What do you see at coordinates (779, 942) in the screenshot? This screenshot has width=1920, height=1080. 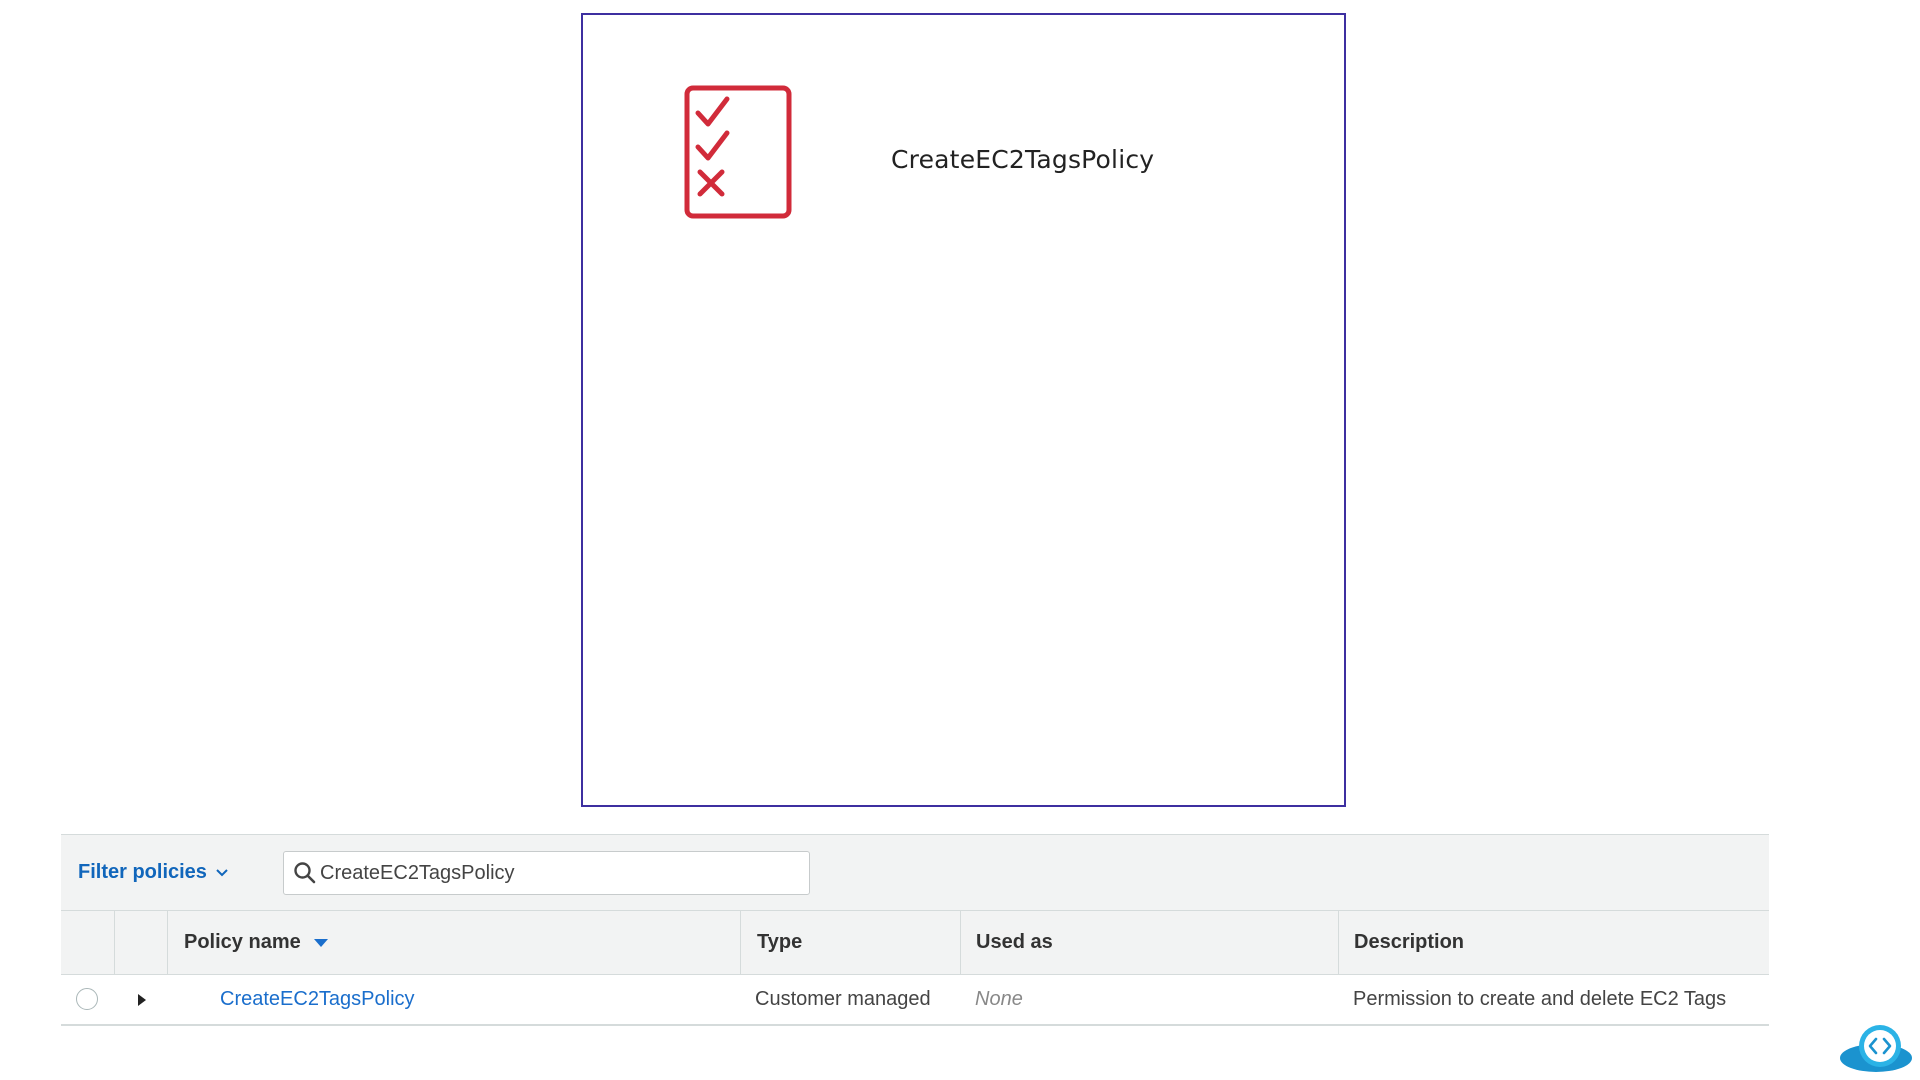 I see `column-header-type: Type` at bounding box center [779, 942].